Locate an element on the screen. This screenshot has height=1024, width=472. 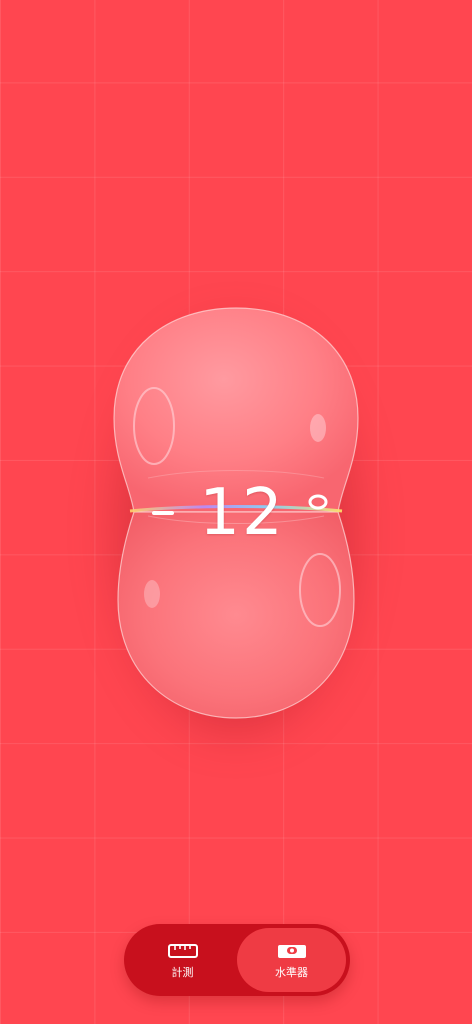
mode-switcher: 計測 水準器 is located at coordinates (237, 960).